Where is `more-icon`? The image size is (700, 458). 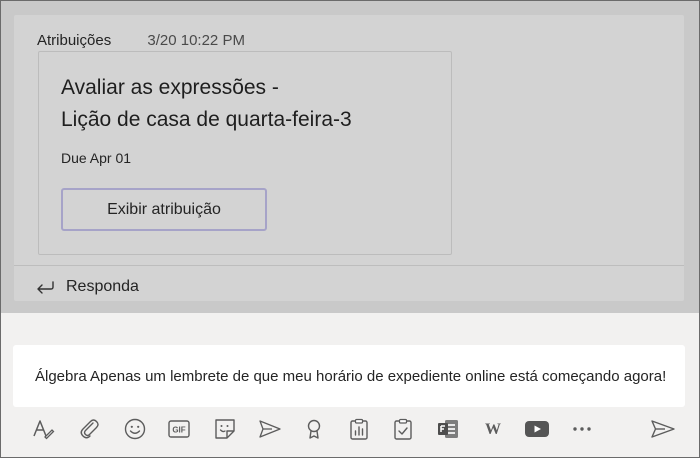
more-icon is located at coordinates (582, 429).